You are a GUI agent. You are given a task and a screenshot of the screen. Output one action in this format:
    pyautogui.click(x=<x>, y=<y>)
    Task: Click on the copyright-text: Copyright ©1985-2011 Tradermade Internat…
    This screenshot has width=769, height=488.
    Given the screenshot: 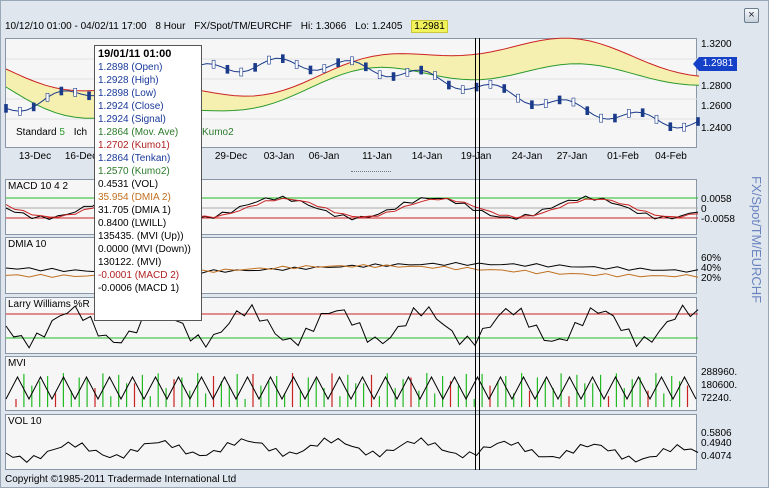 What is the action you would take?
    pyautogui.click(x=121, y=479)
    